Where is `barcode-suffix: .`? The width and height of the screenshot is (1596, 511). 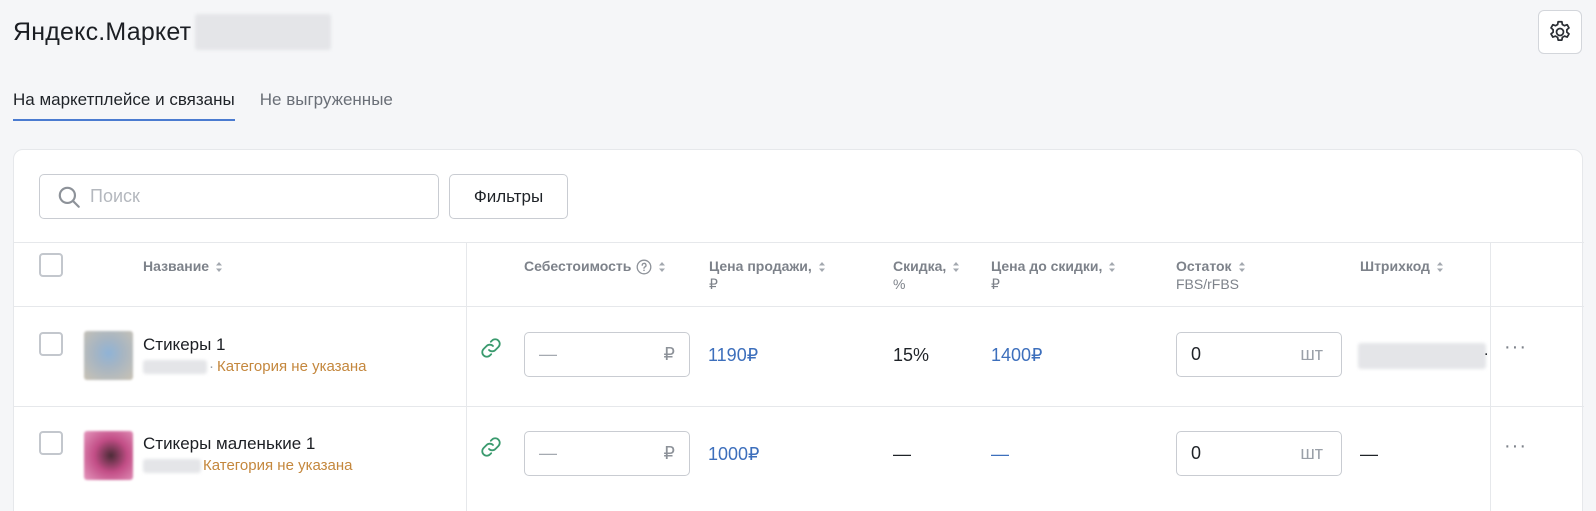 barcode-suffix: . is located at coordinates (1486, 350).